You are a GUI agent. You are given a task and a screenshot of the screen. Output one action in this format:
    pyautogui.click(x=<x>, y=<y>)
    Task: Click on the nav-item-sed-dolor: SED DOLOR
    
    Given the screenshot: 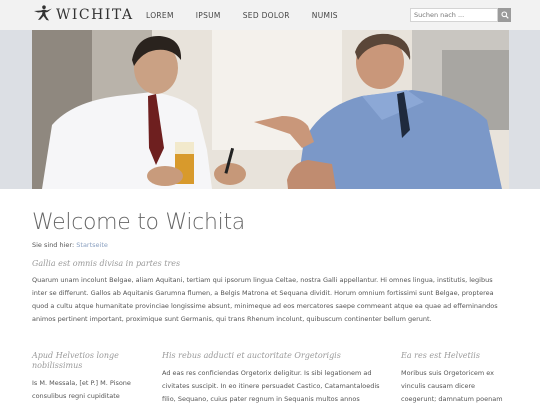 What is the action you would take?
    pyautogui.click(x=266, y=15)
    